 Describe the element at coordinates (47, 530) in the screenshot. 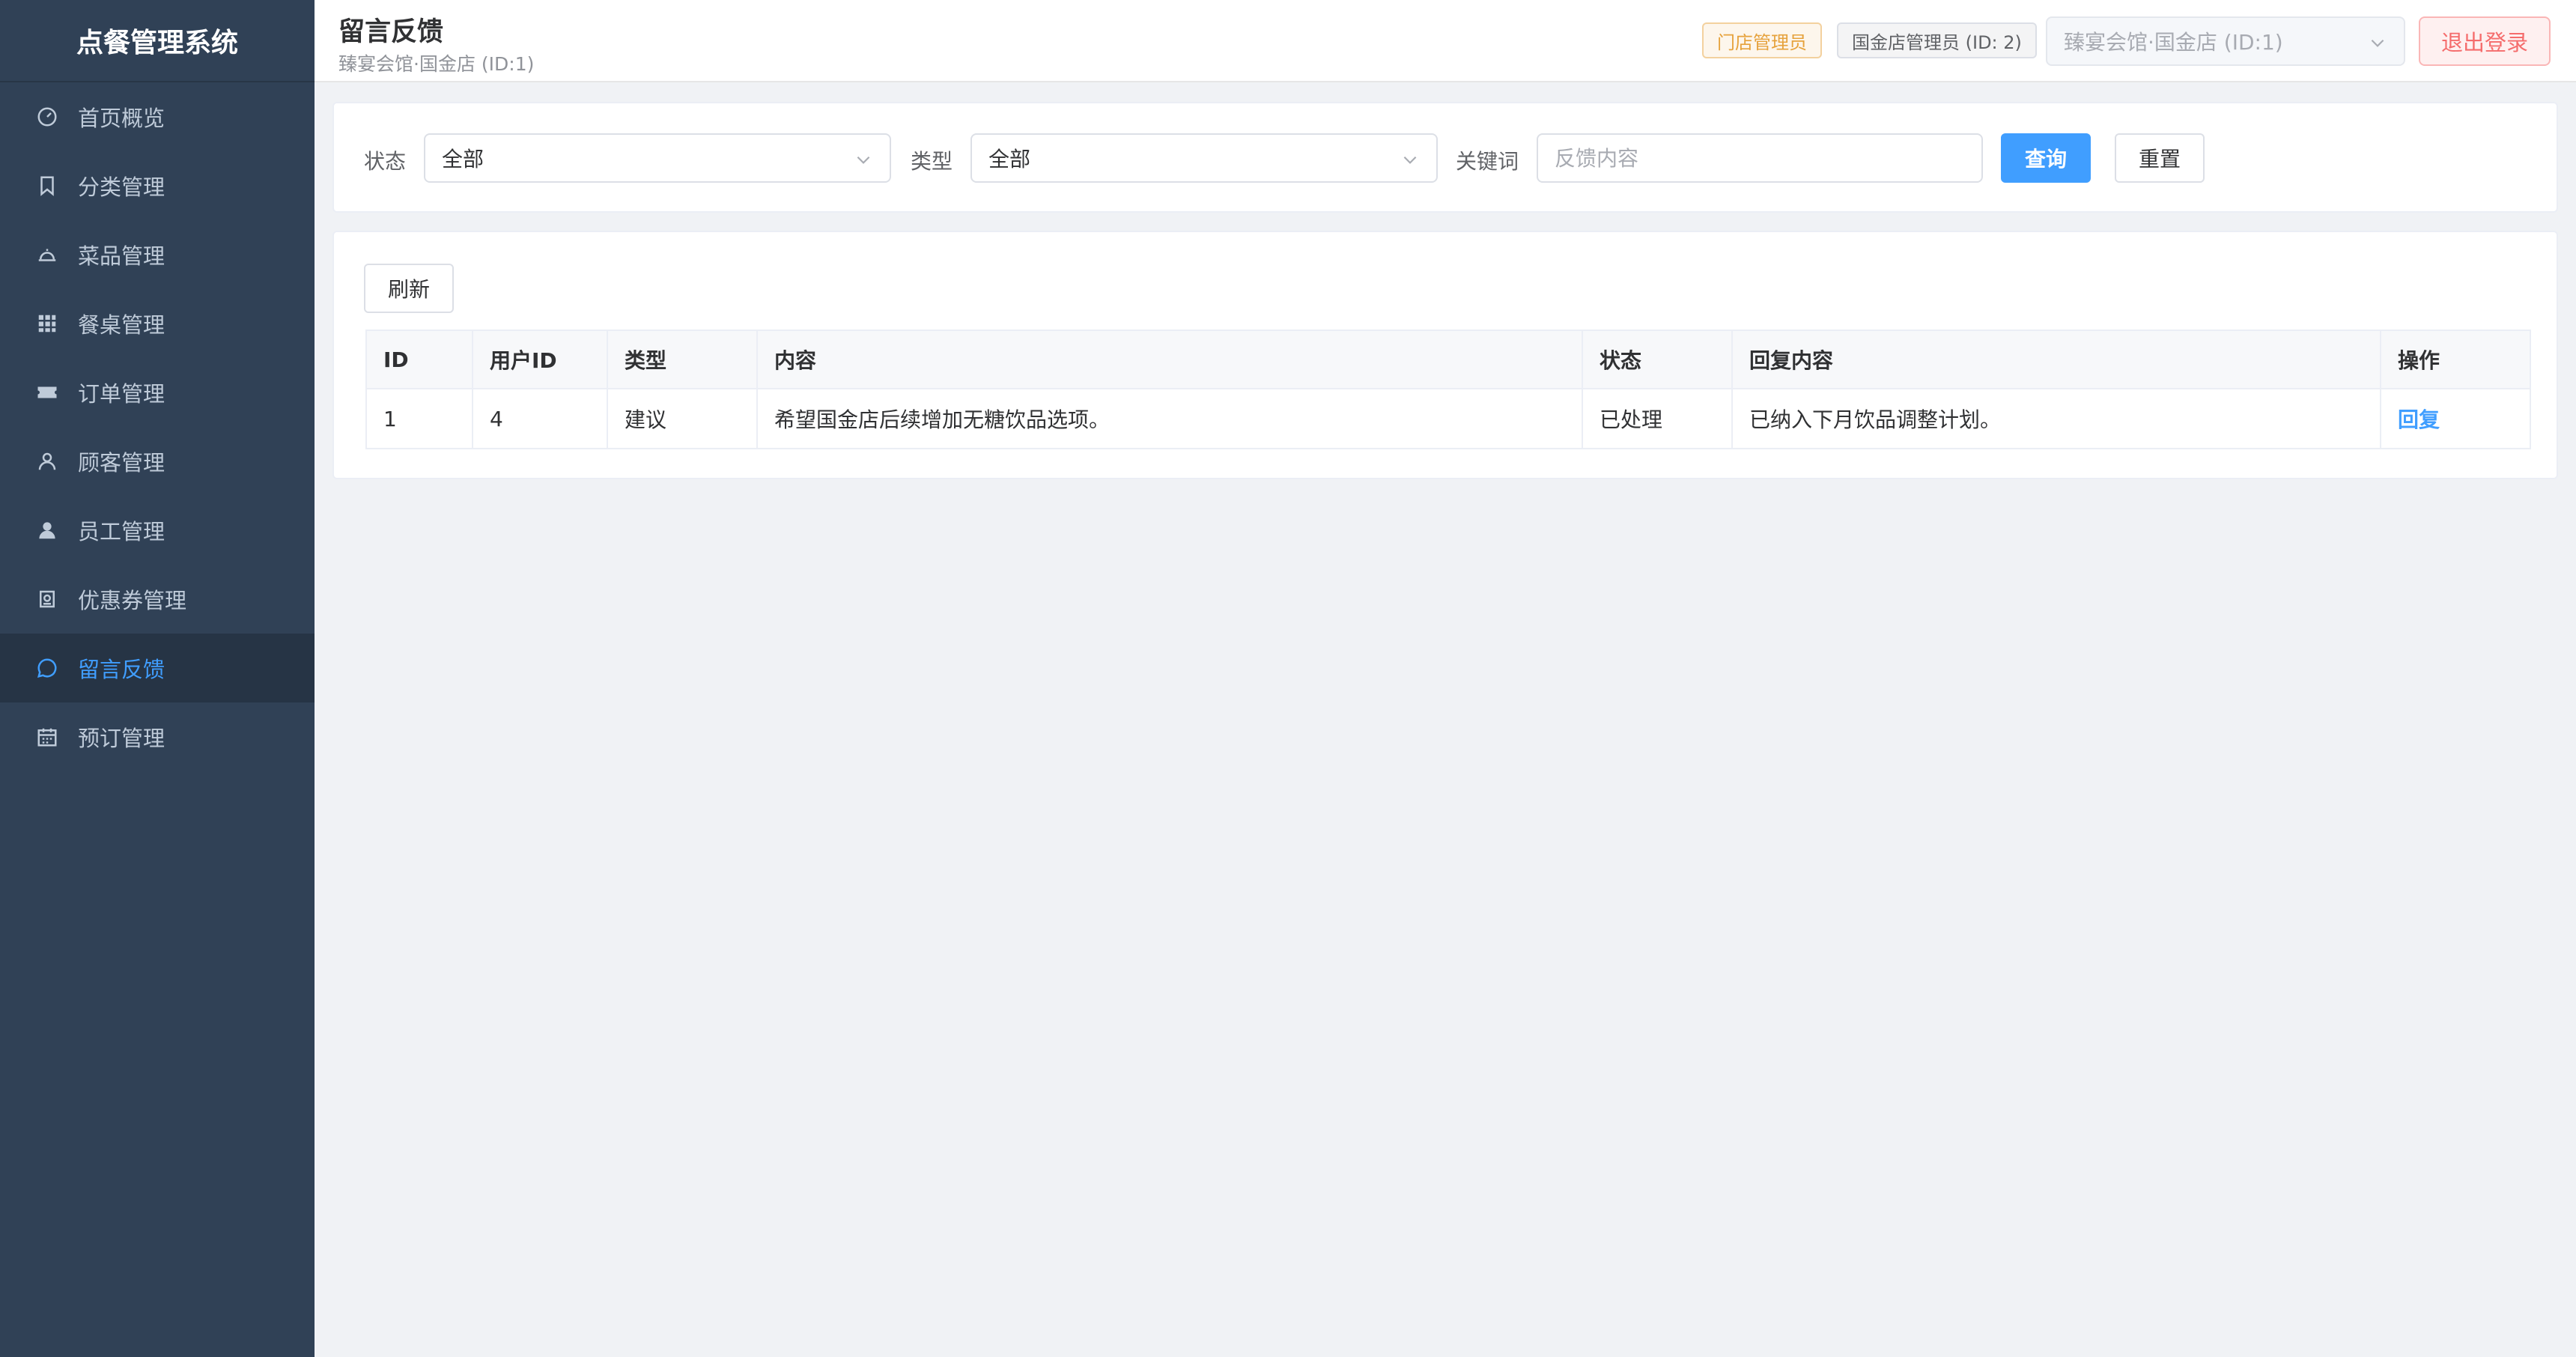

I see `user-filled-icon` at that location.